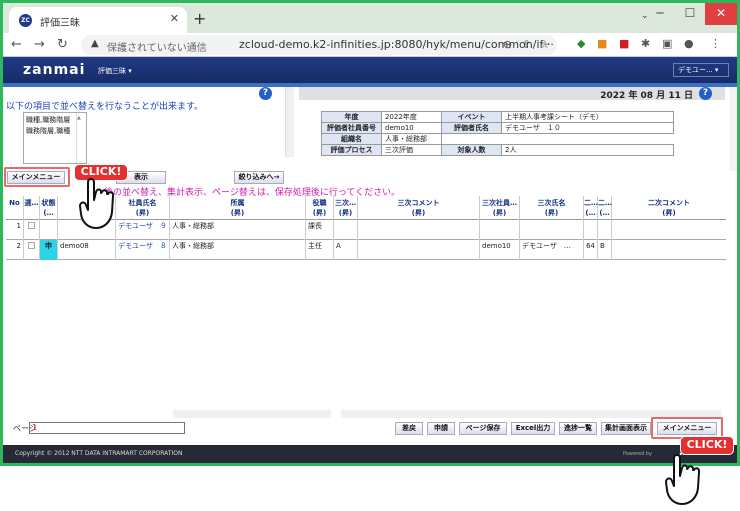 Image resolution: width=740 pixels, height=511 pixels. I want to click on row-comment2, so click(669, 230).